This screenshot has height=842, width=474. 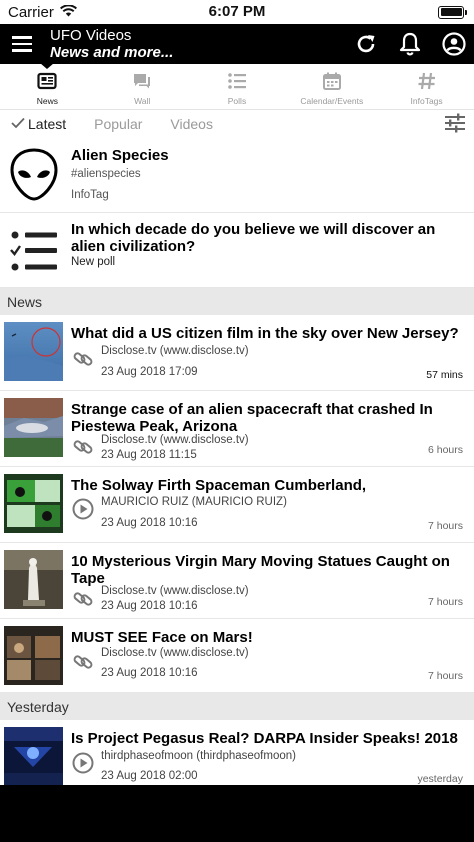 I want to click on poll-list-icon, so click(x=34, y=254).